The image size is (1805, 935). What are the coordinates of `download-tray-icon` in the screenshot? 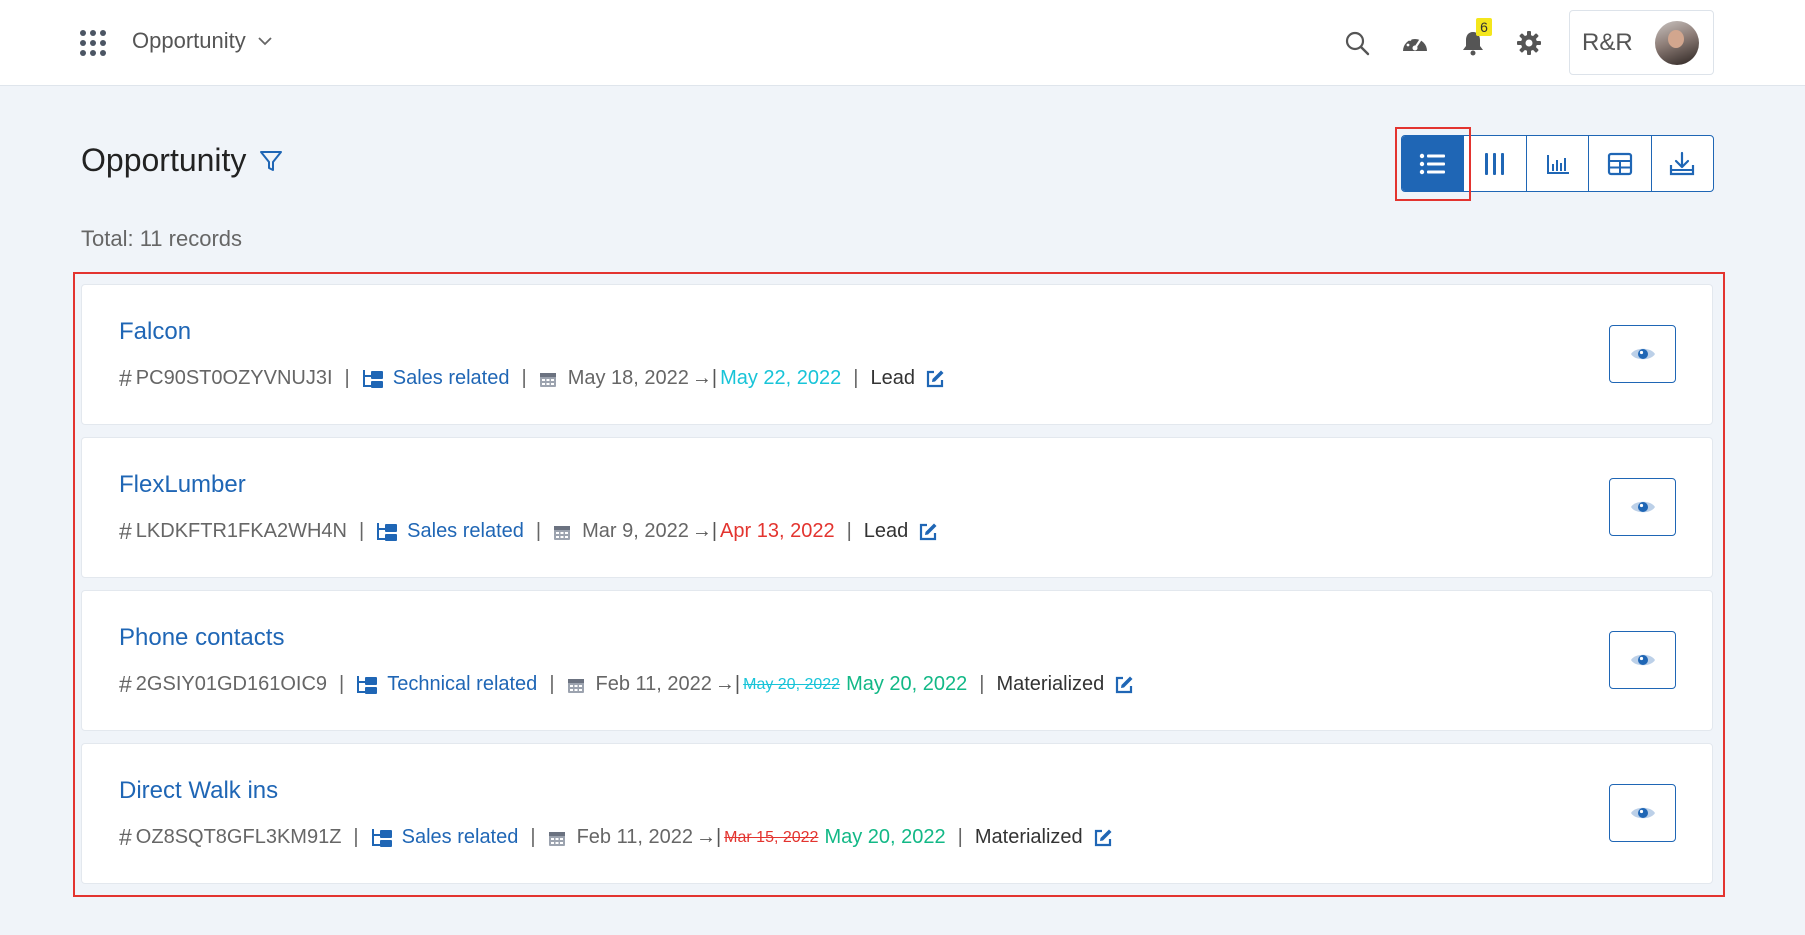 It's located at (1682, 163).